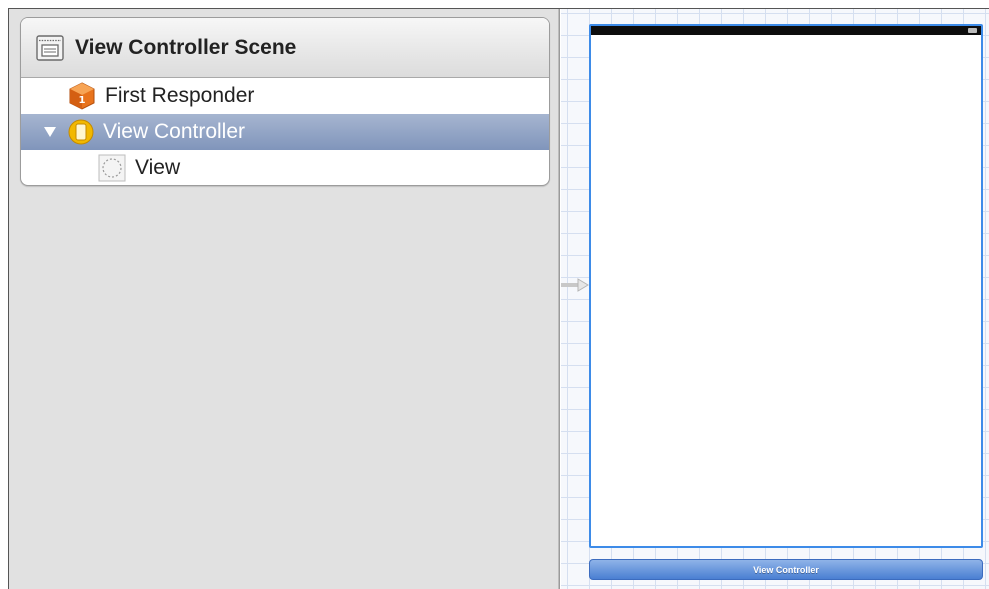  What do you see at coordinates (81, 132) in the screenshot?
I see `view-controller-icon` at bounding box center [81, 132].